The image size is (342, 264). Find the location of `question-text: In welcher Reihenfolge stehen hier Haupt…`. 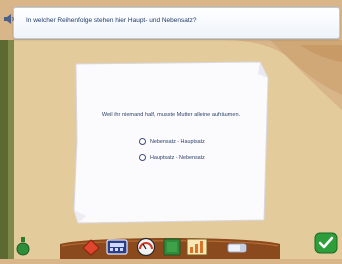

question-text: In welcher Reihenfolge stehen hier Haupt… is located at coordinates (111, 20).